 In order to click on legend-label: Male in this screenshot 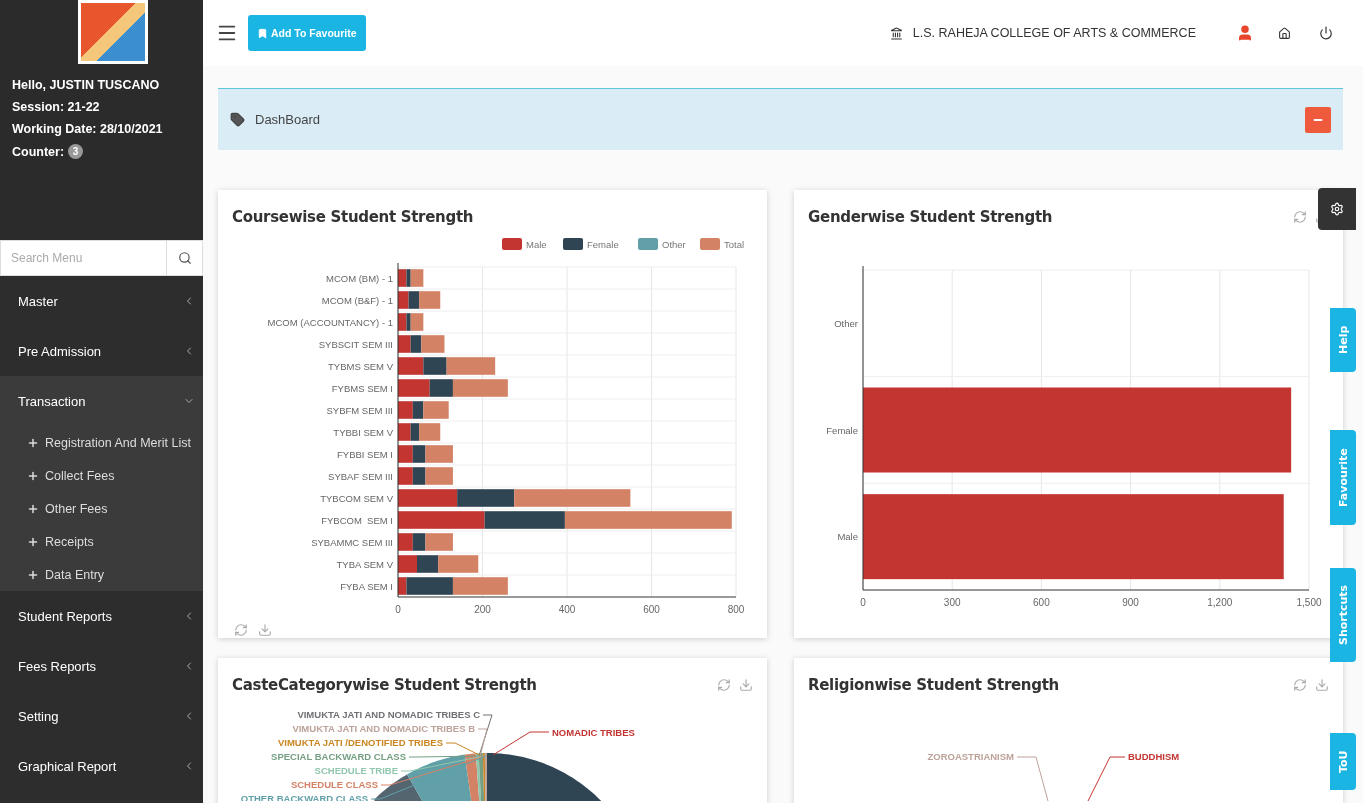, I will do `click(536, 244)`.